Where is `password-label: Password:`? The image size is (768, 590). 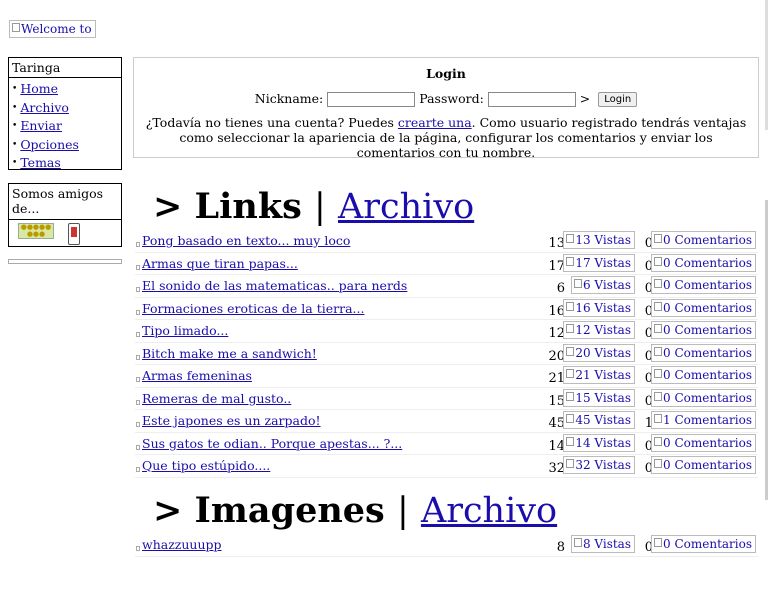
password-label: Password: is located at coordinates (451, 98).